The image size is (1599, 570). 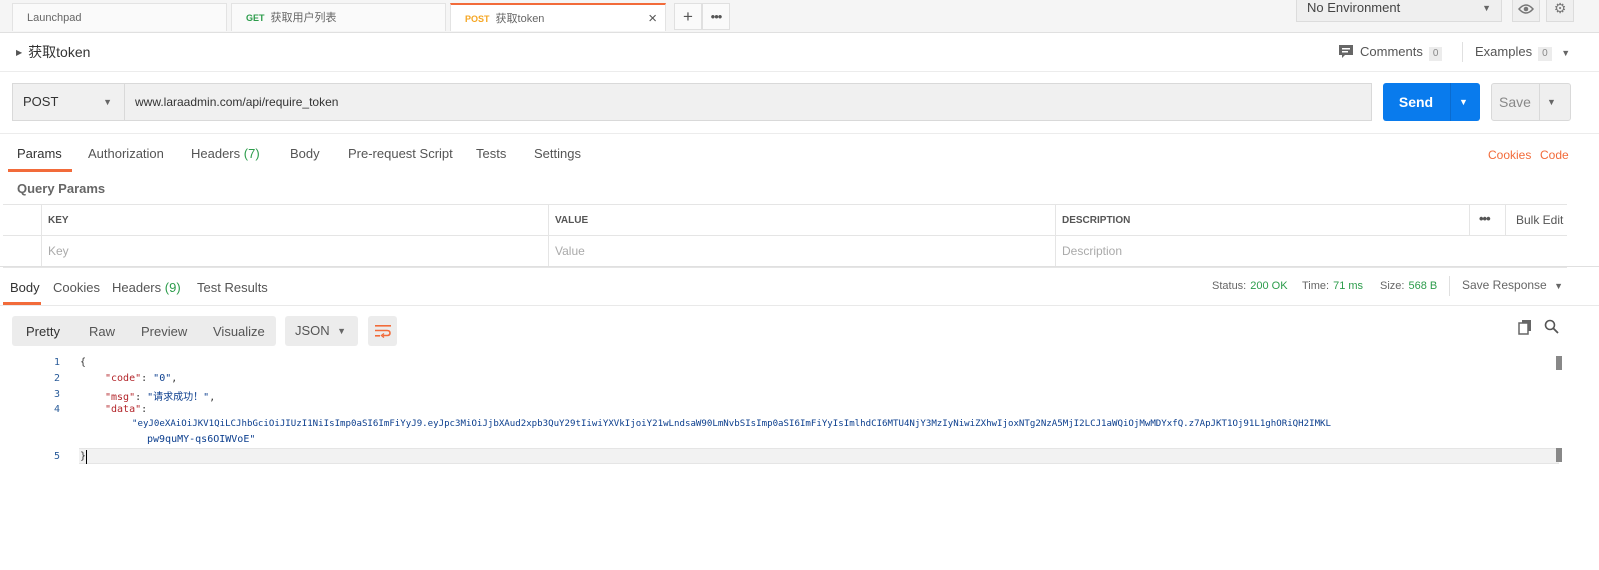 What do you see at coordinates (558, 17) in the screenshot?
I see `tab-get-token: POST 获取token ×` at bounding box center [558, 17].